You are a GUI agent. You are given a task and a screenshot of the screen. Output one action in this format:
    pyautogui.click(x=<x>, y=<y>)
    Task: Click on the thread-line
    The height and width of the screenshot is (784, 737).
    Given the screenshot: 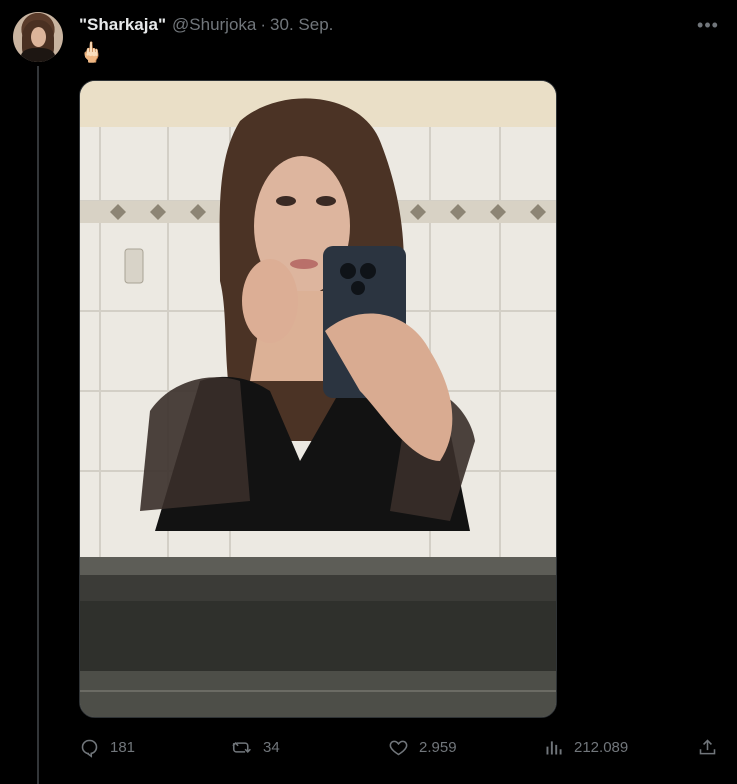 What is the action you would take?
    pyautogui.click(x=38, y=425)
    